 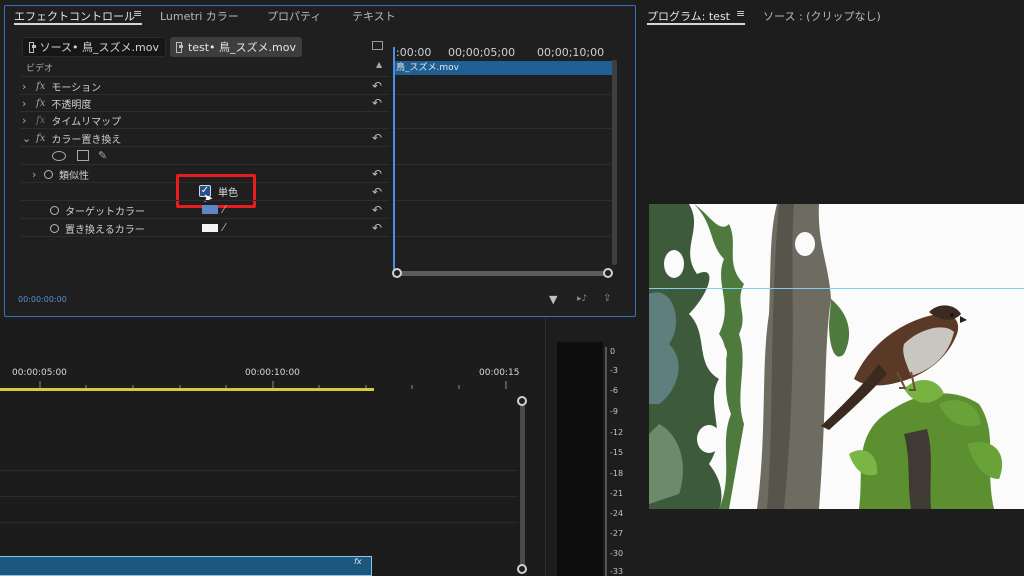 What do you see at coordinates (59, 156) in the screenshot?
I see `ellipse-mask-icon` at bounding box center [59, 156].